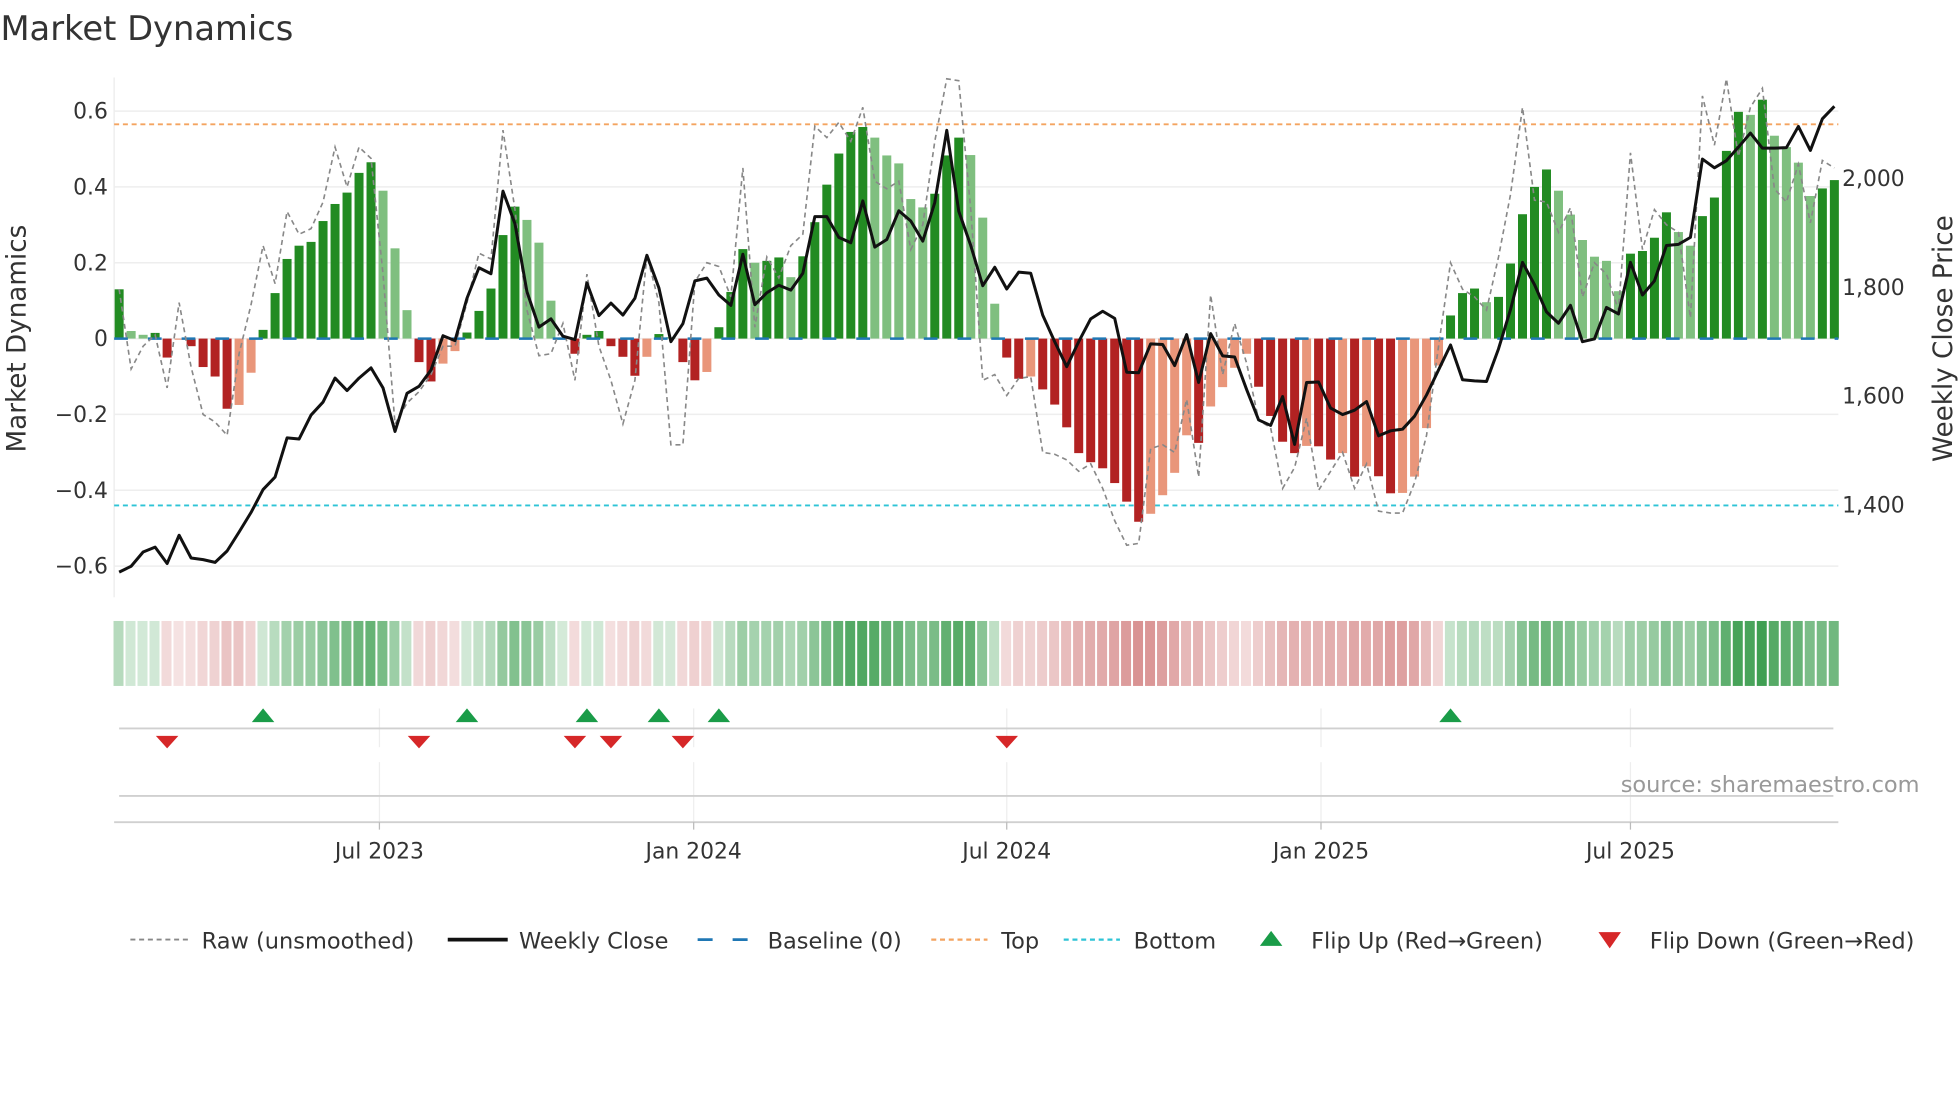 Image resolution: width=1960 pixels, height=1102 pixels. I want to click on y-tick-label: −0.6, so click(81, 567).